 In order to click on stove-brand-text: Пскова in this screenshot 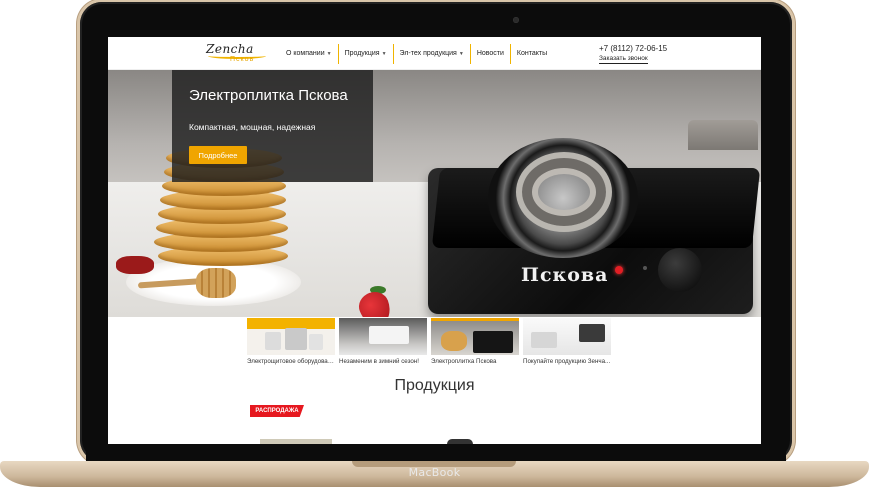, I will do `click(565, 275)`.